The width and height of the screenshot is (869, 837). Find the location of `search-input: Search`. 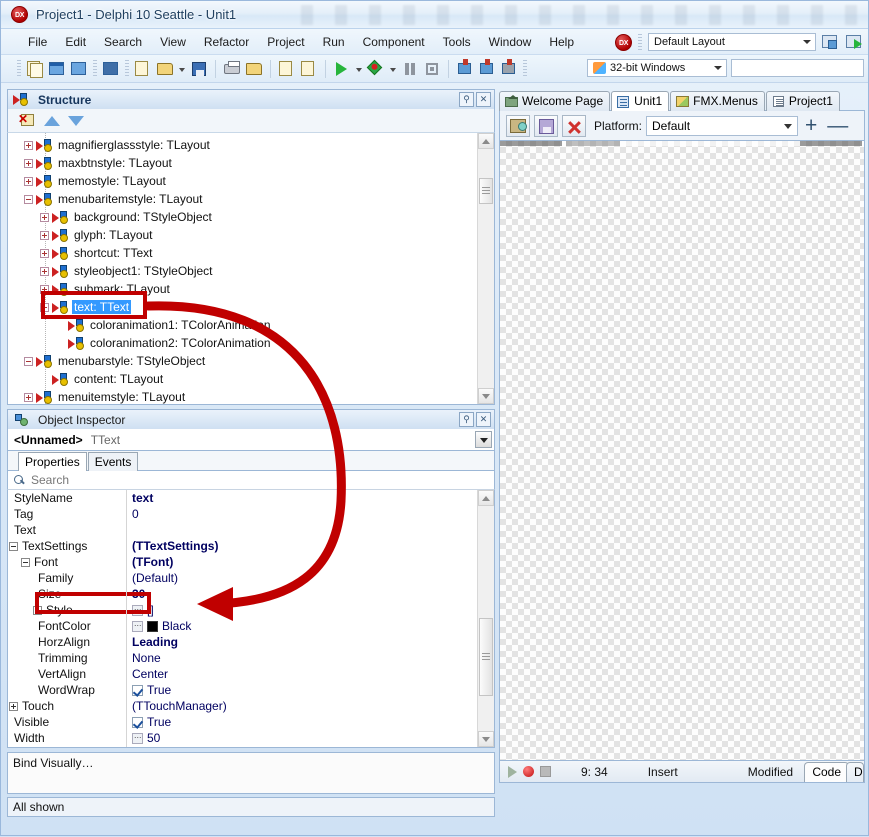

search-input: Search is located at coordinates (50, 480).